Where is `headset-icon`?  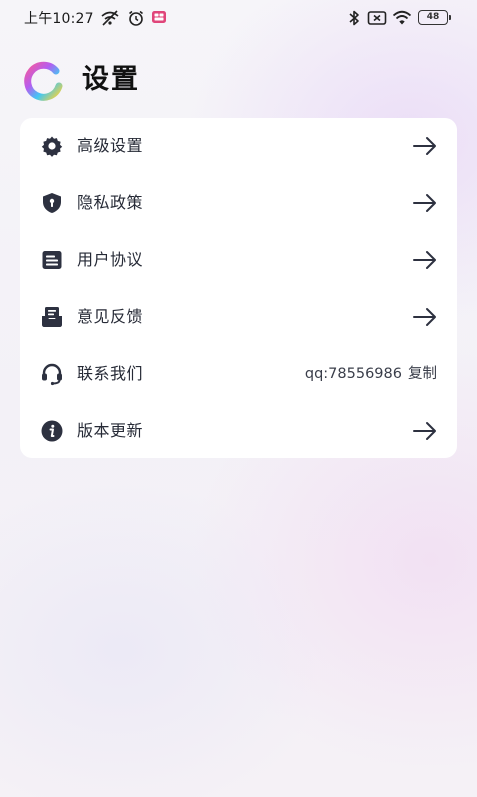 headset-icon is located at coordinates (52, 374).